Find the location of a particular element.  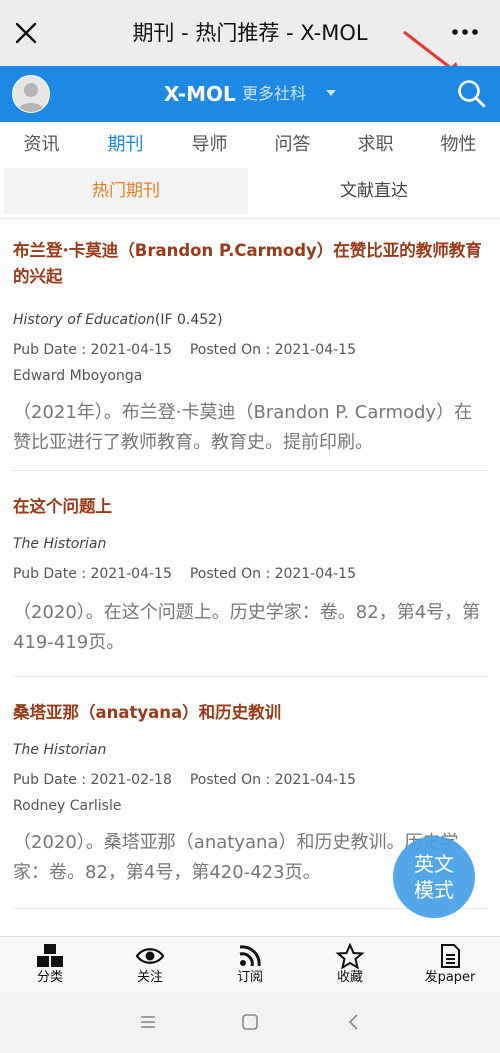

fab-line-2: 模式 is located at coordinates (434, 890).